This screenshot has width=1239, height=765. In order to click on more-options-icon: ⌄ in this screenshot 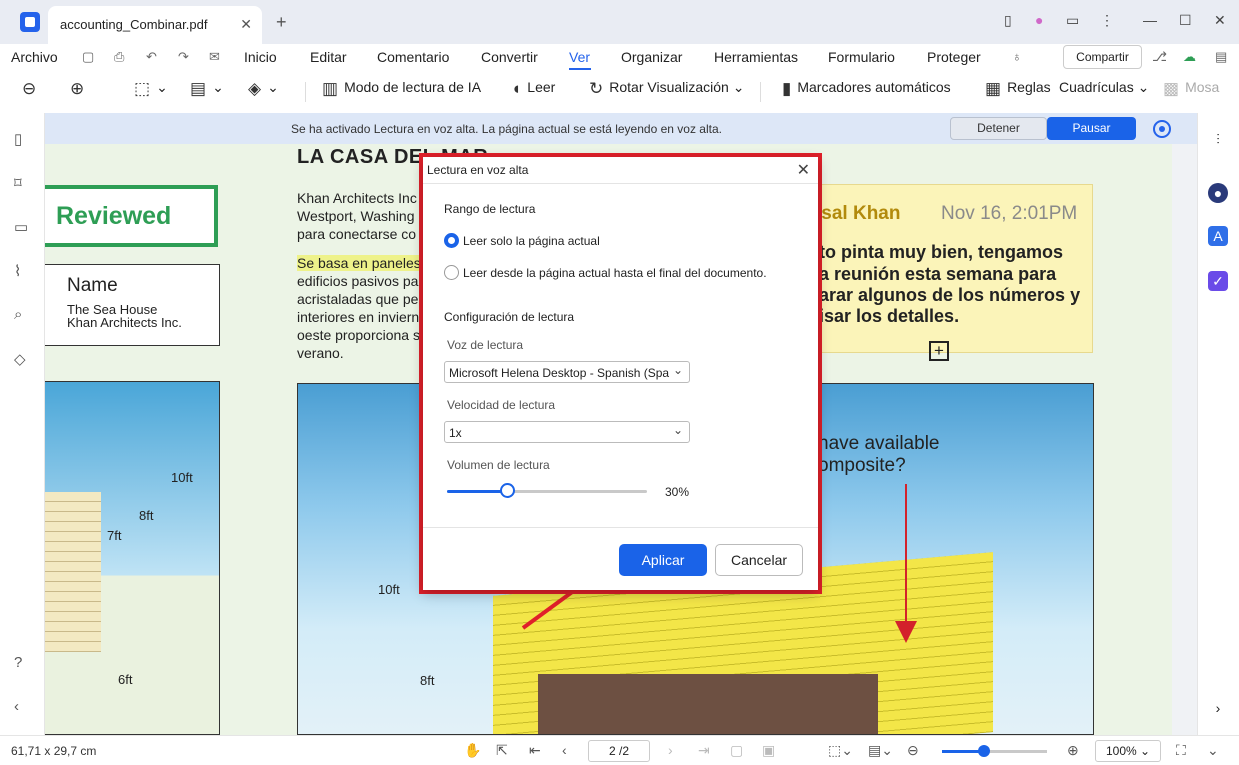, I will do `click(1213, 750)`.